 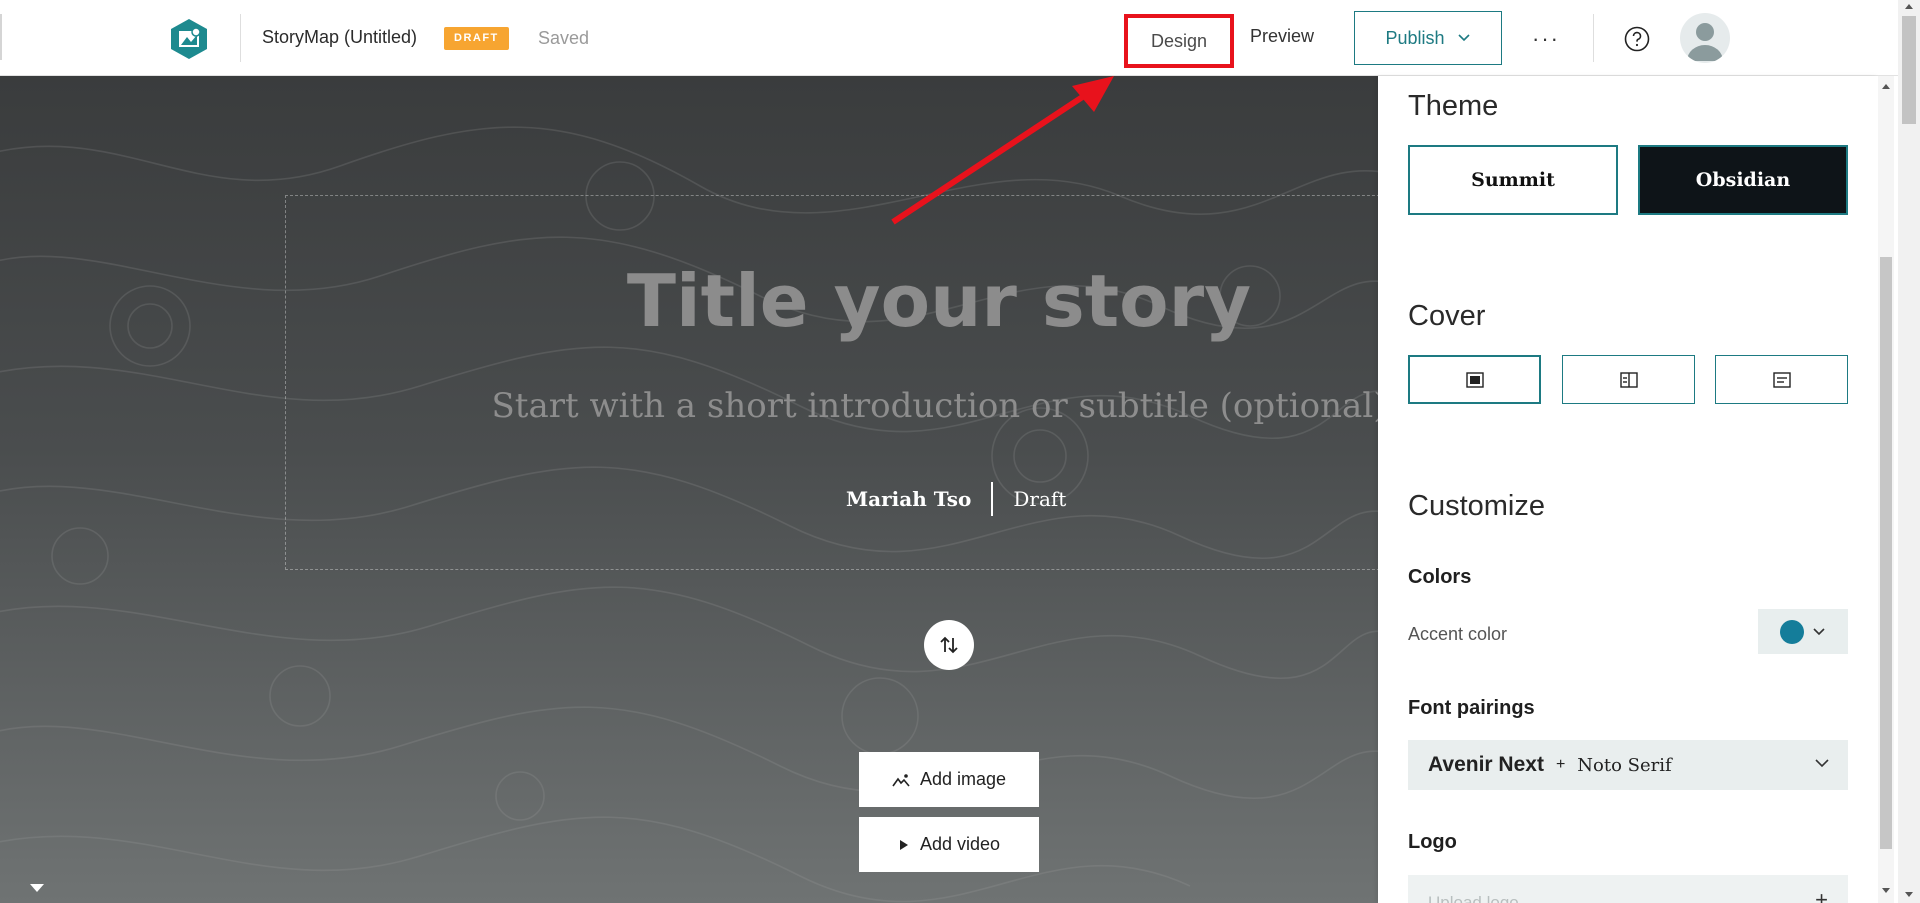 I want to click on cover-full-button, so click(x=1474, y=379).